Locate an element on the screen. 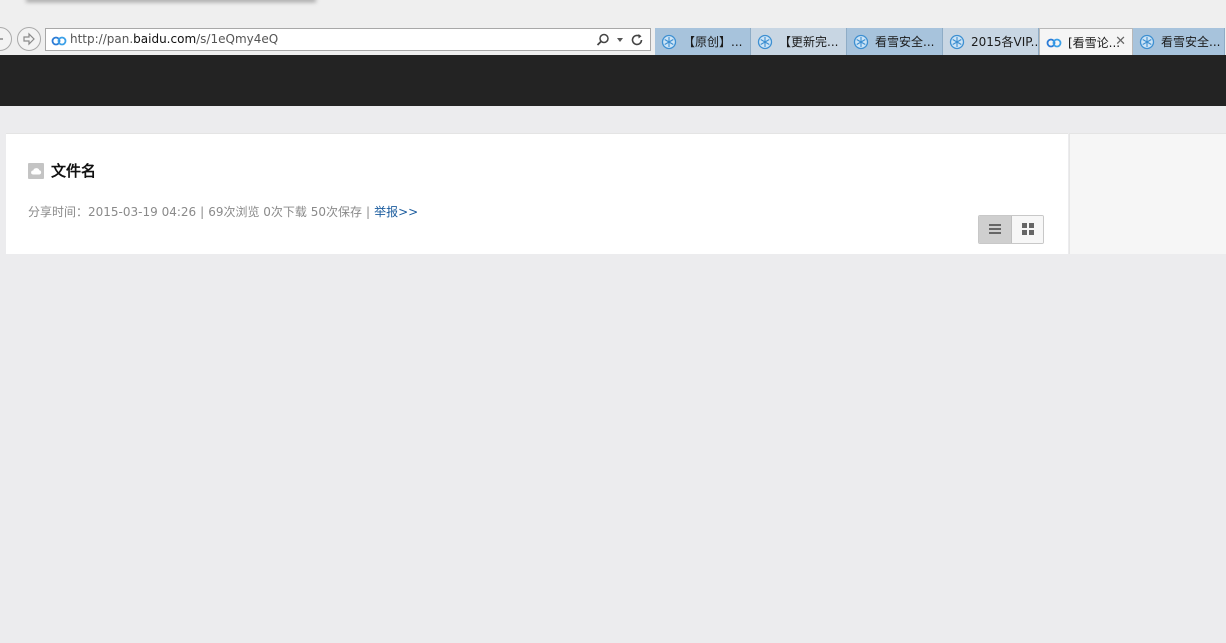  tab-5-active: [看雪论... ✕ is located at coordinates (1086, 41).